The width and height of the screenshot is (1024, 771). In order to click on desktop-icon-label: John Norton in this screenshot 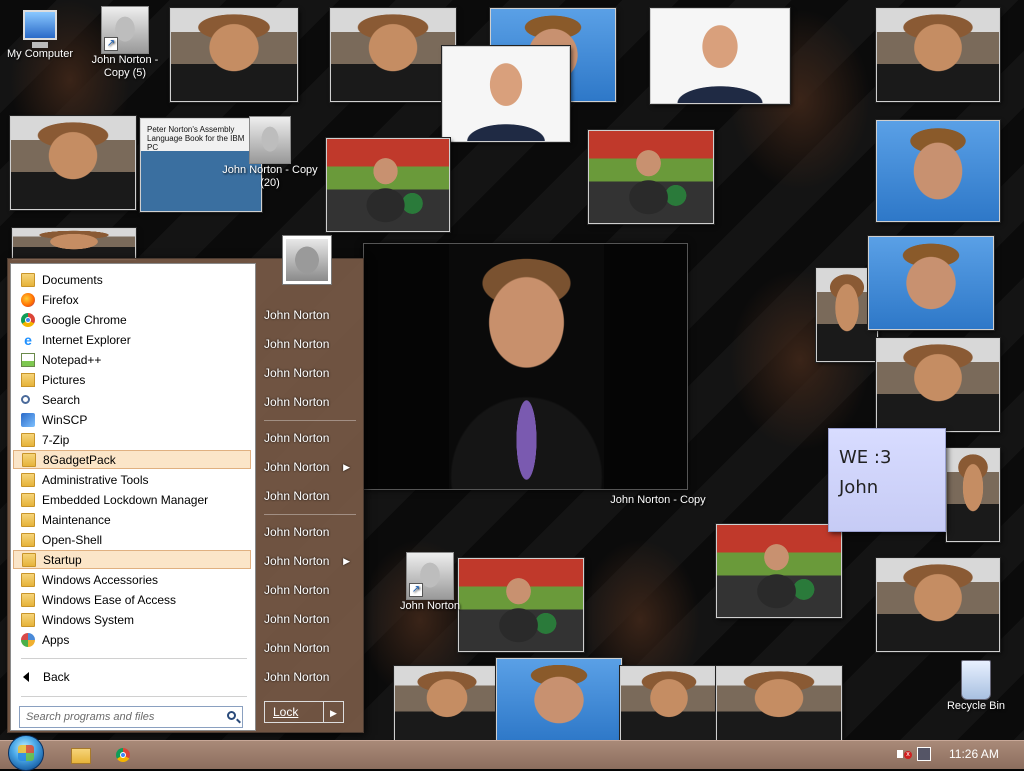, I will do `click(430, 606)`.